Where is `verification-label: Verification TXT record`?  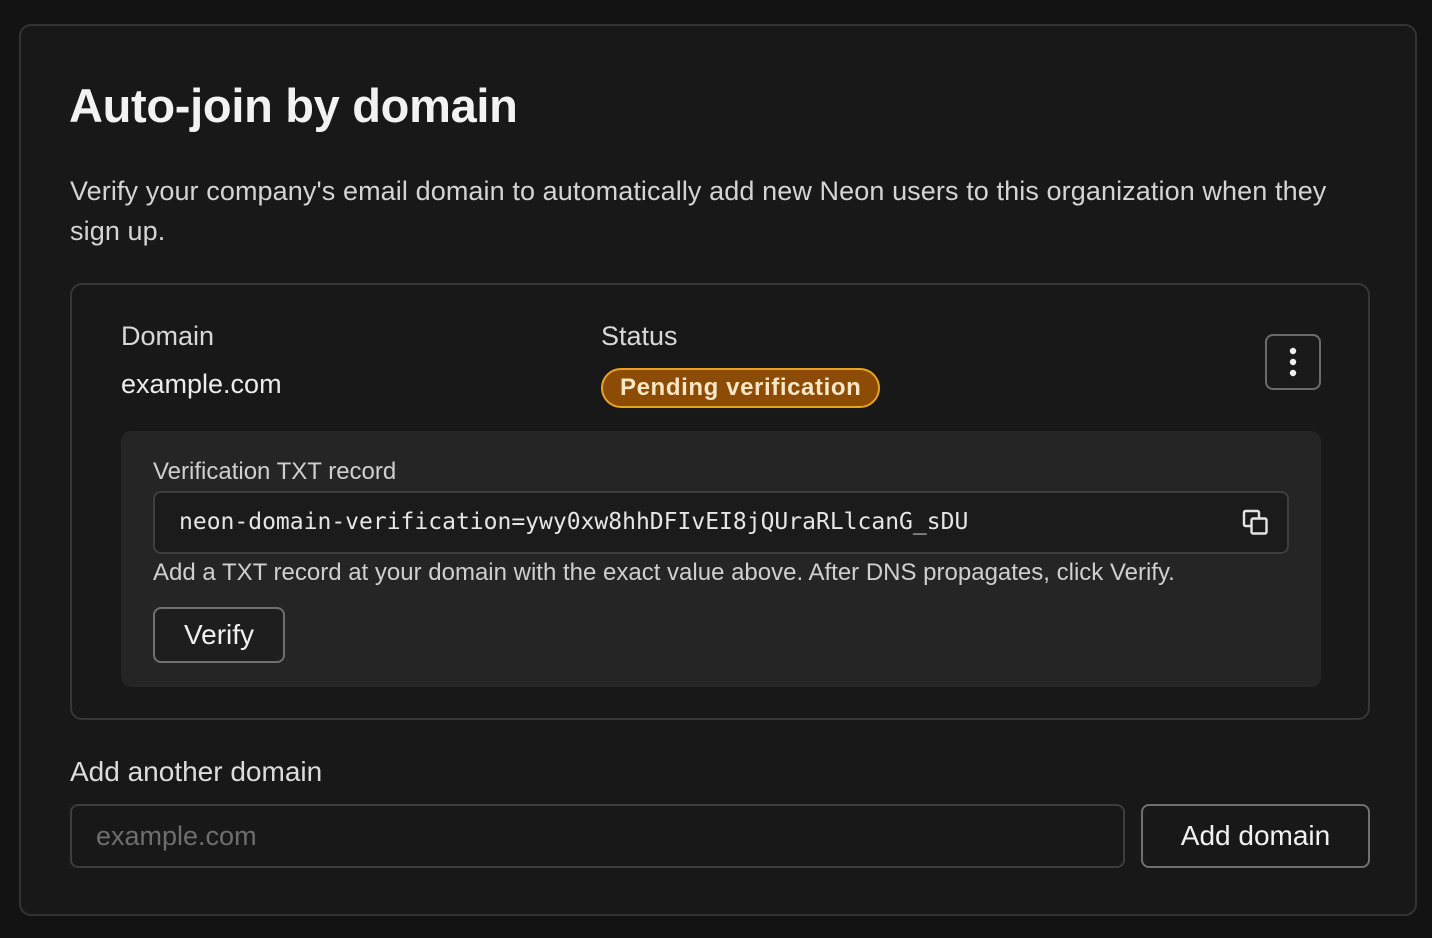
verification-label: Verification TXT record is located at coordinates (275, 471).